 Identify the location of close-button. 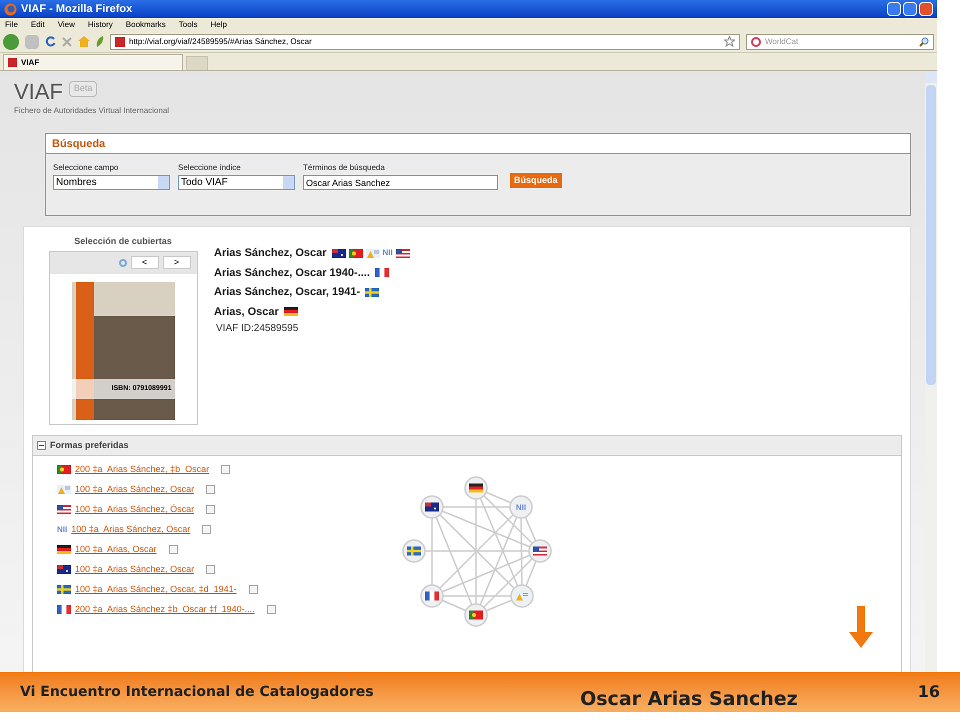
(926, 9).